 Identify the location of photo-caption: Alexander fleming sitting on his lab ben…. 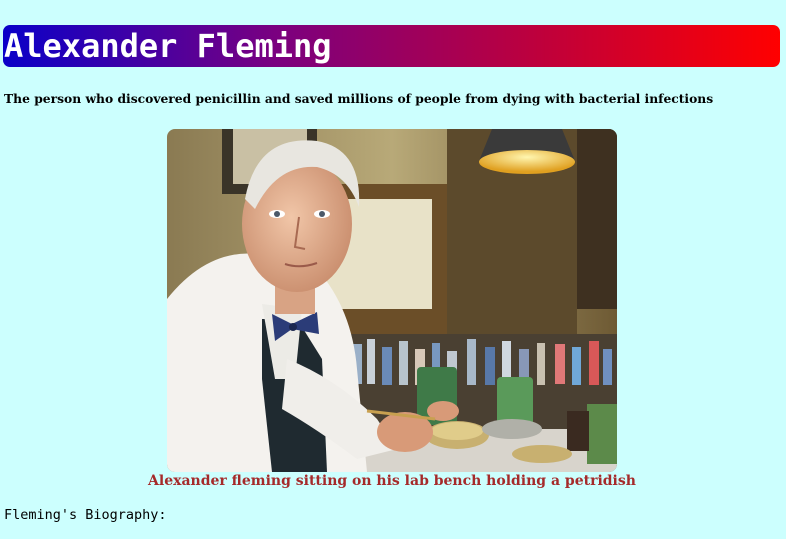
(393, 481).